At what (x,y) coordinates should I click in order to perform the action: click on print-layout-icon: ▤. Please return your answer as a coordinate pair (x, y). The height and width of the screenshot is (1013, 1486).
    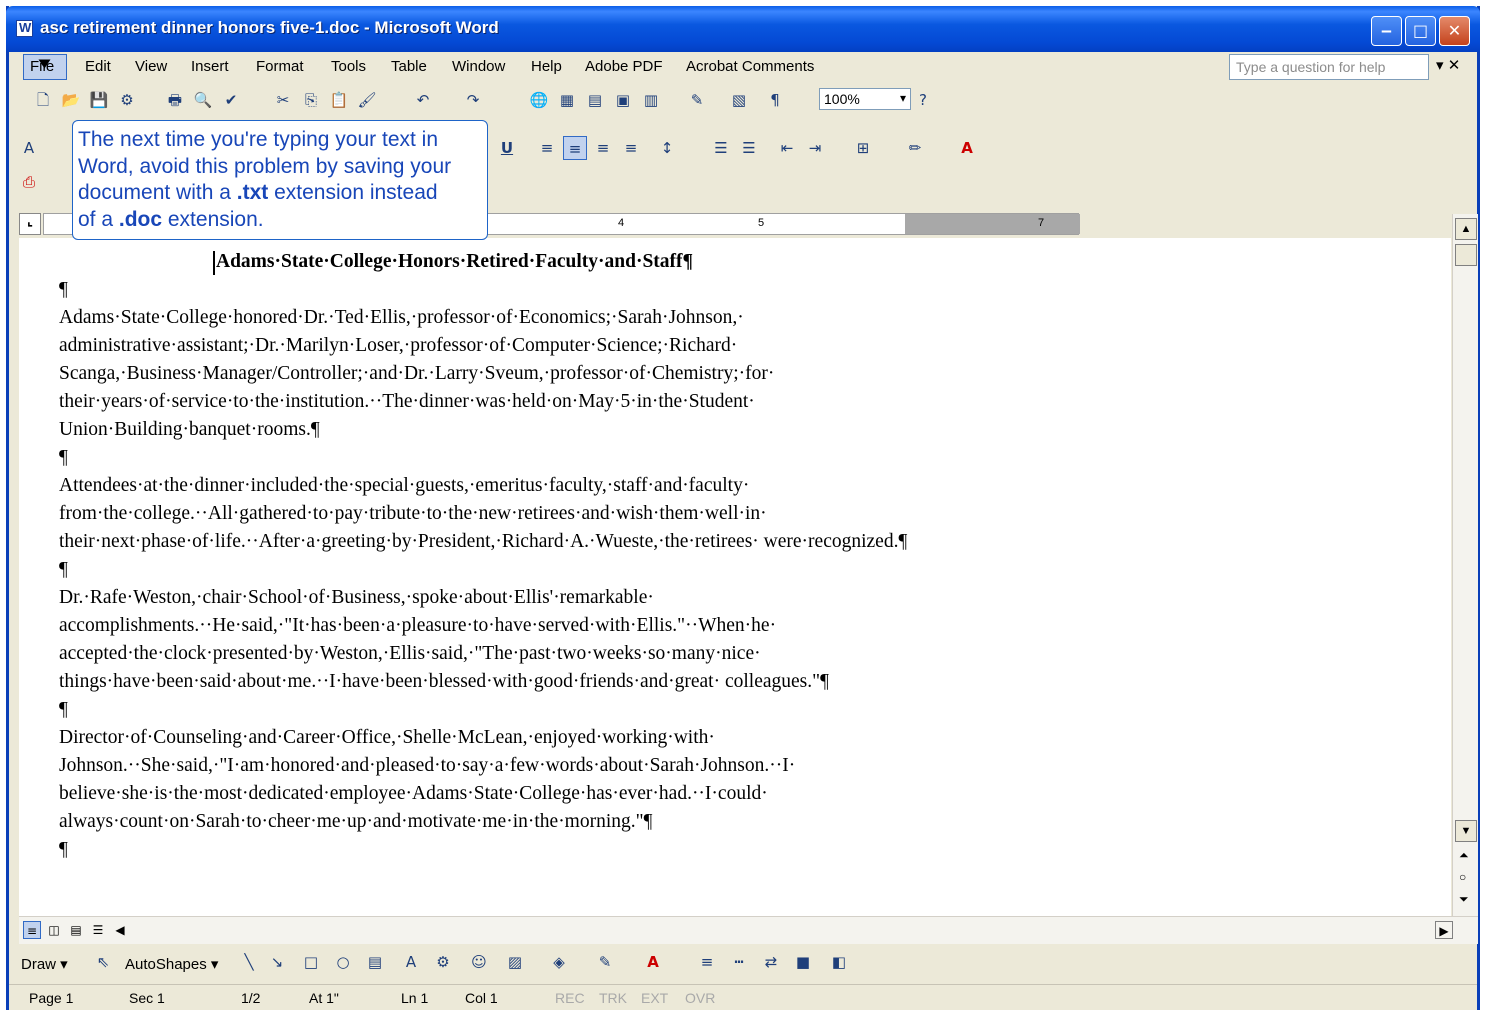
    Looking at the image, I should click on (76, 930).